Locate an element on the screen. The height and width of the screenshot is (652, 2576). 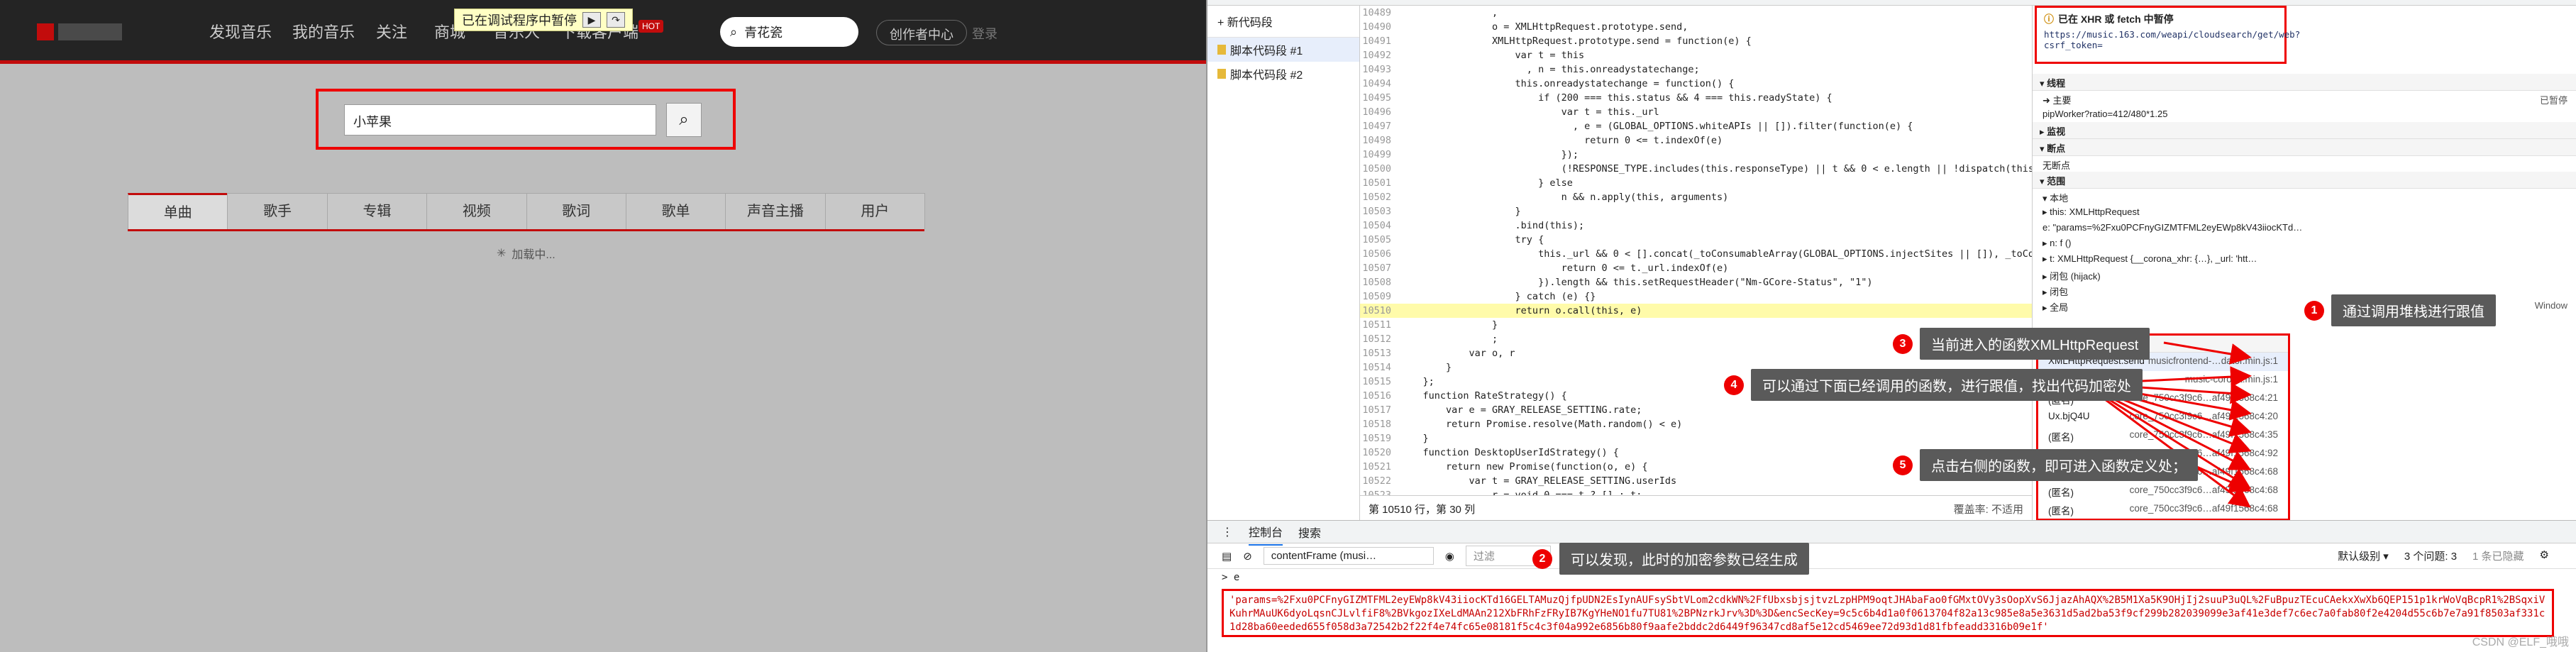
sidebar-row: pipWorker?ratio=412/480*1.25 is located at coordinates (2304, 114).